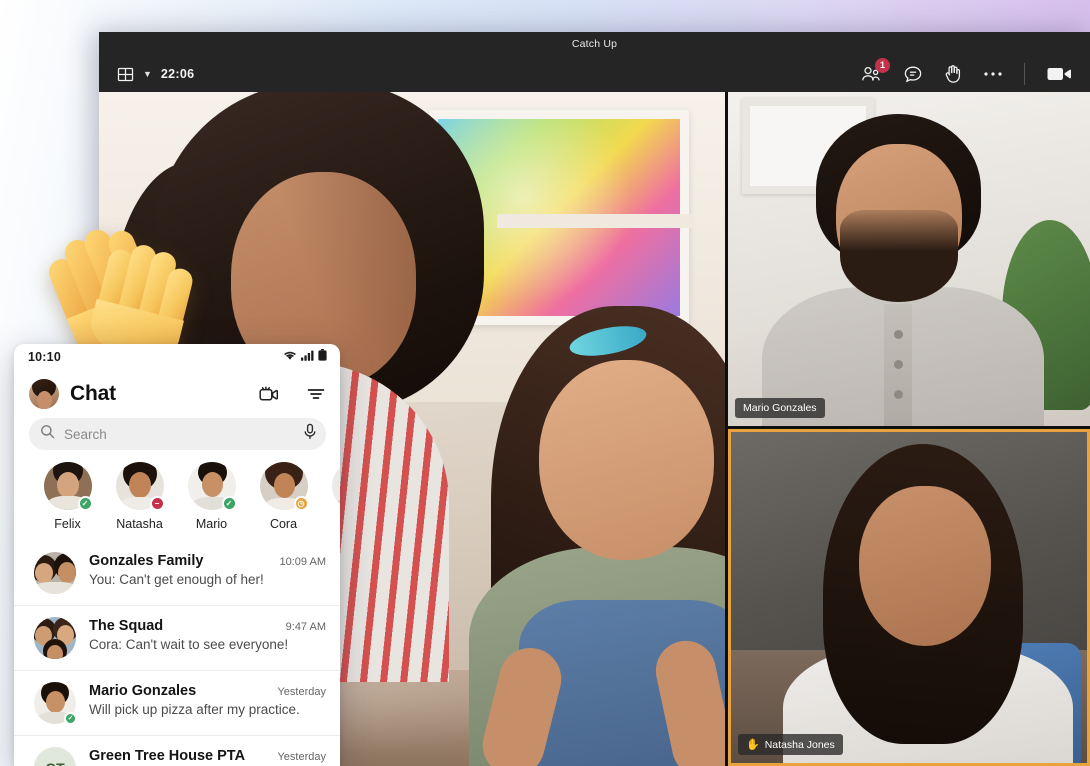 Image resolution: width=1090 pixels, height=766 pixels. Describe the element at coordinates (301, 503) in the screenshot. I see `presence-badge: ◷` at that location.